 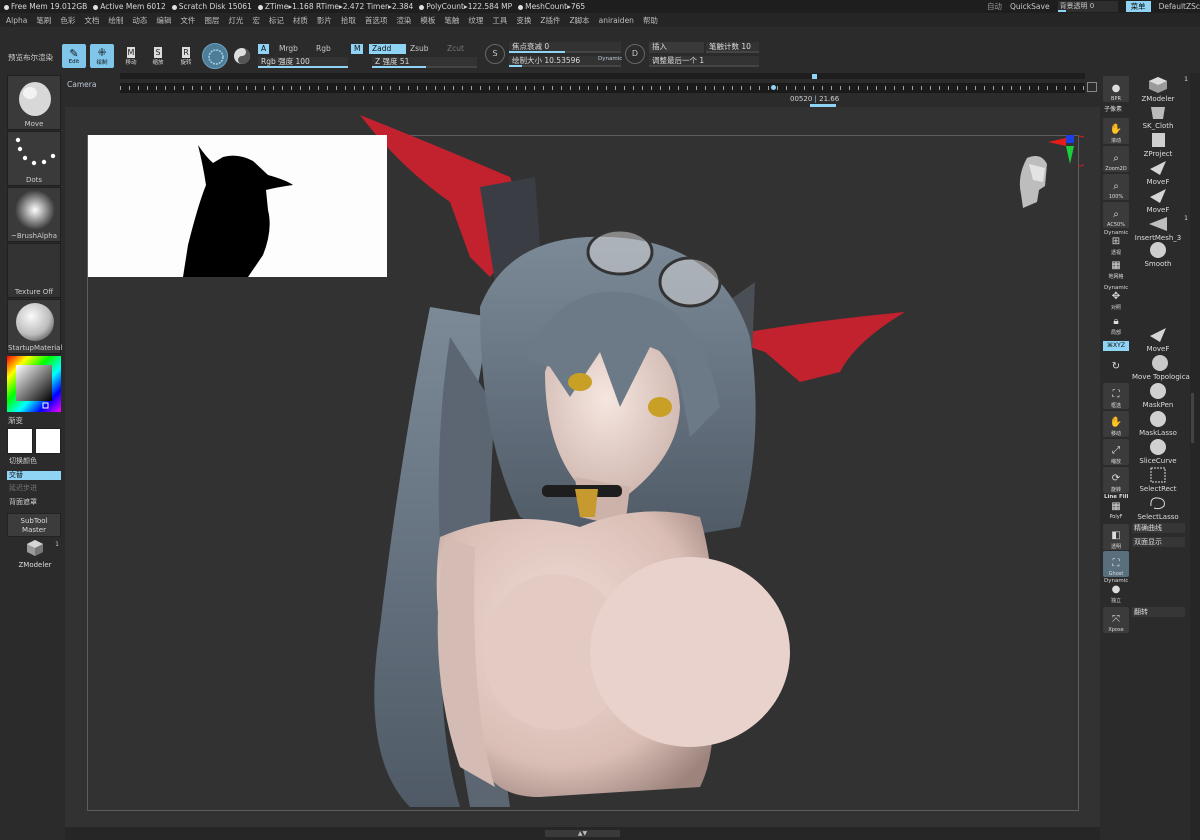 What do you see at coordinates (34, 384) in the screenshot?
I see `color-picker` at bounding box center [34, 384].